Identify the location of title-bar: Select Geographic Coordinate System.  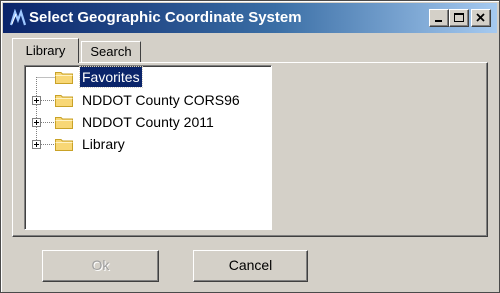
(250, 18).